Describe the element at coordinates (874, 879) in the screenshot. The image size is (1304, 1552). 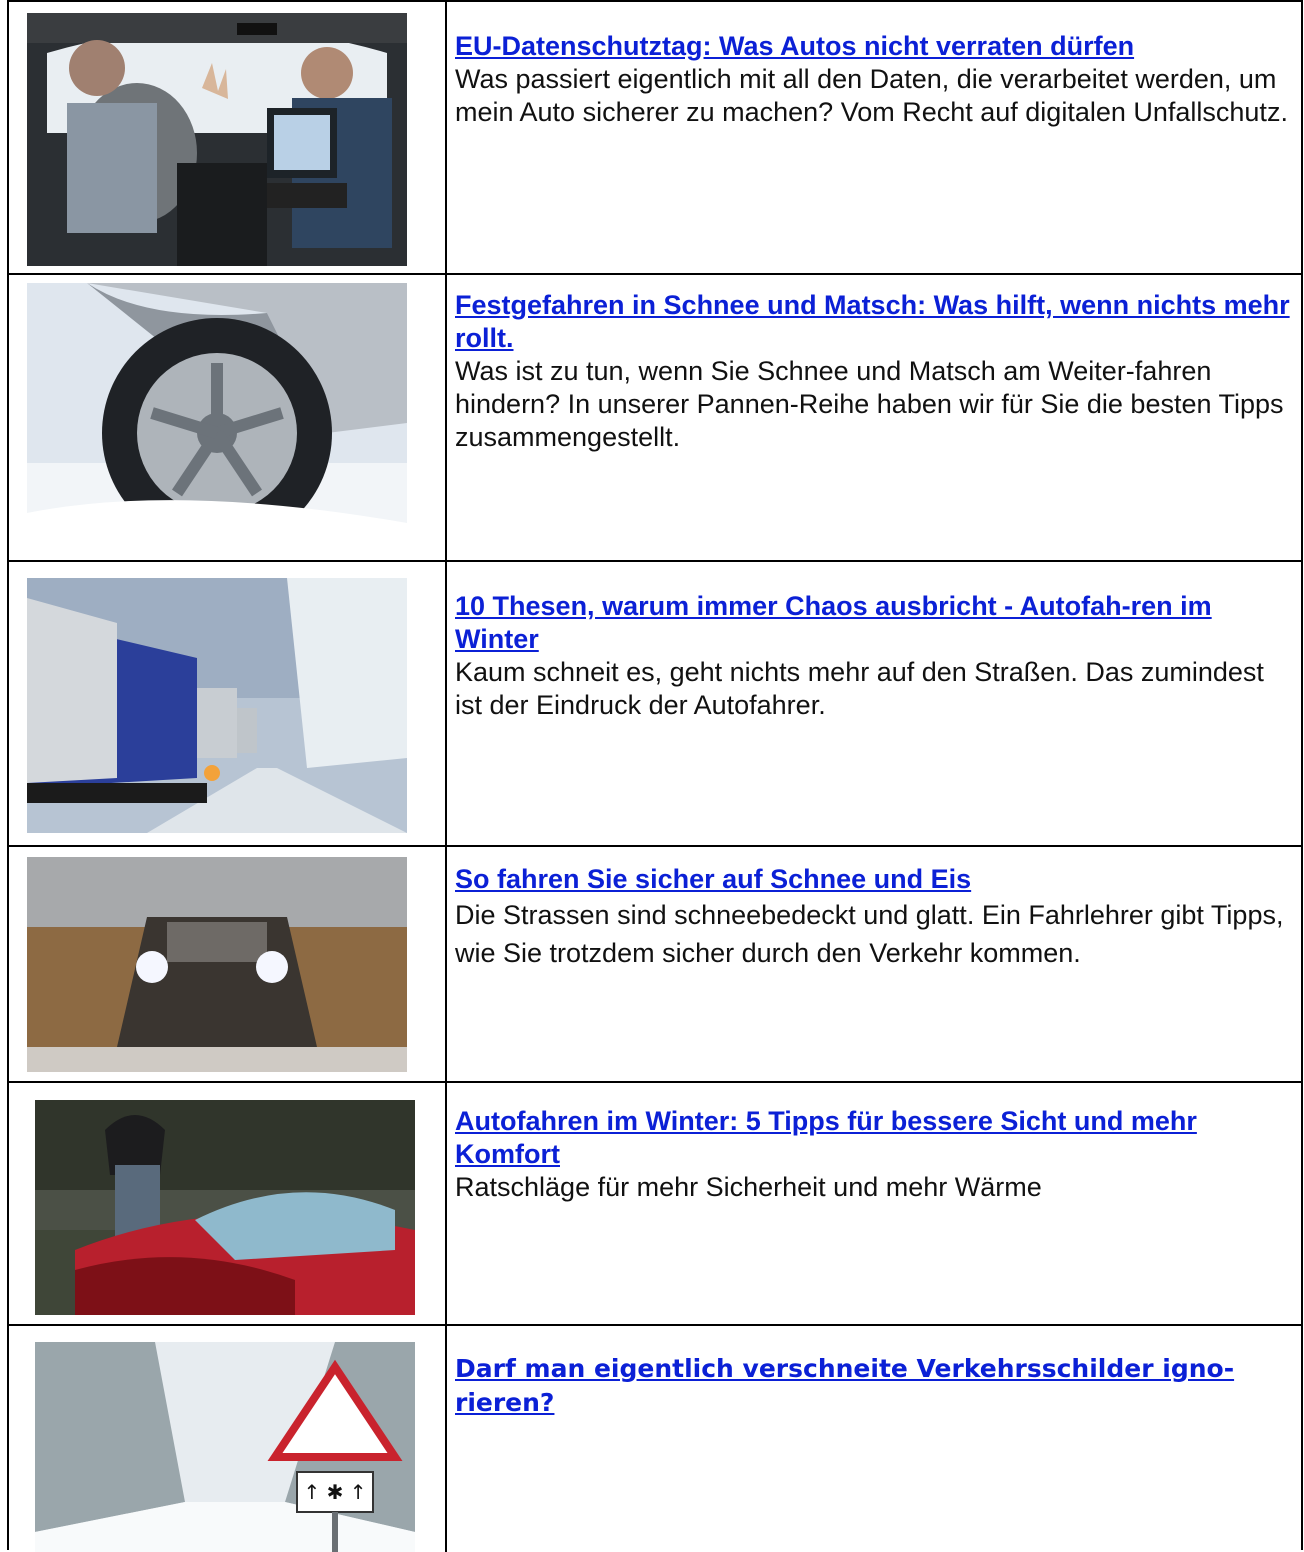
I see `article-title-link: So fahren Sie sicher auf Schnee und Eis` at that location.